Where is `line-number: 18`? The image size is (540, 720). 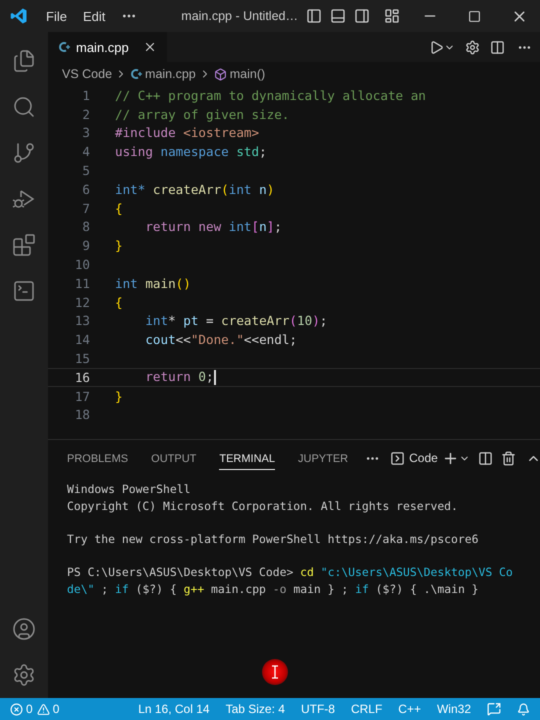 line-number: 18 is located at coordinates (82, 414).